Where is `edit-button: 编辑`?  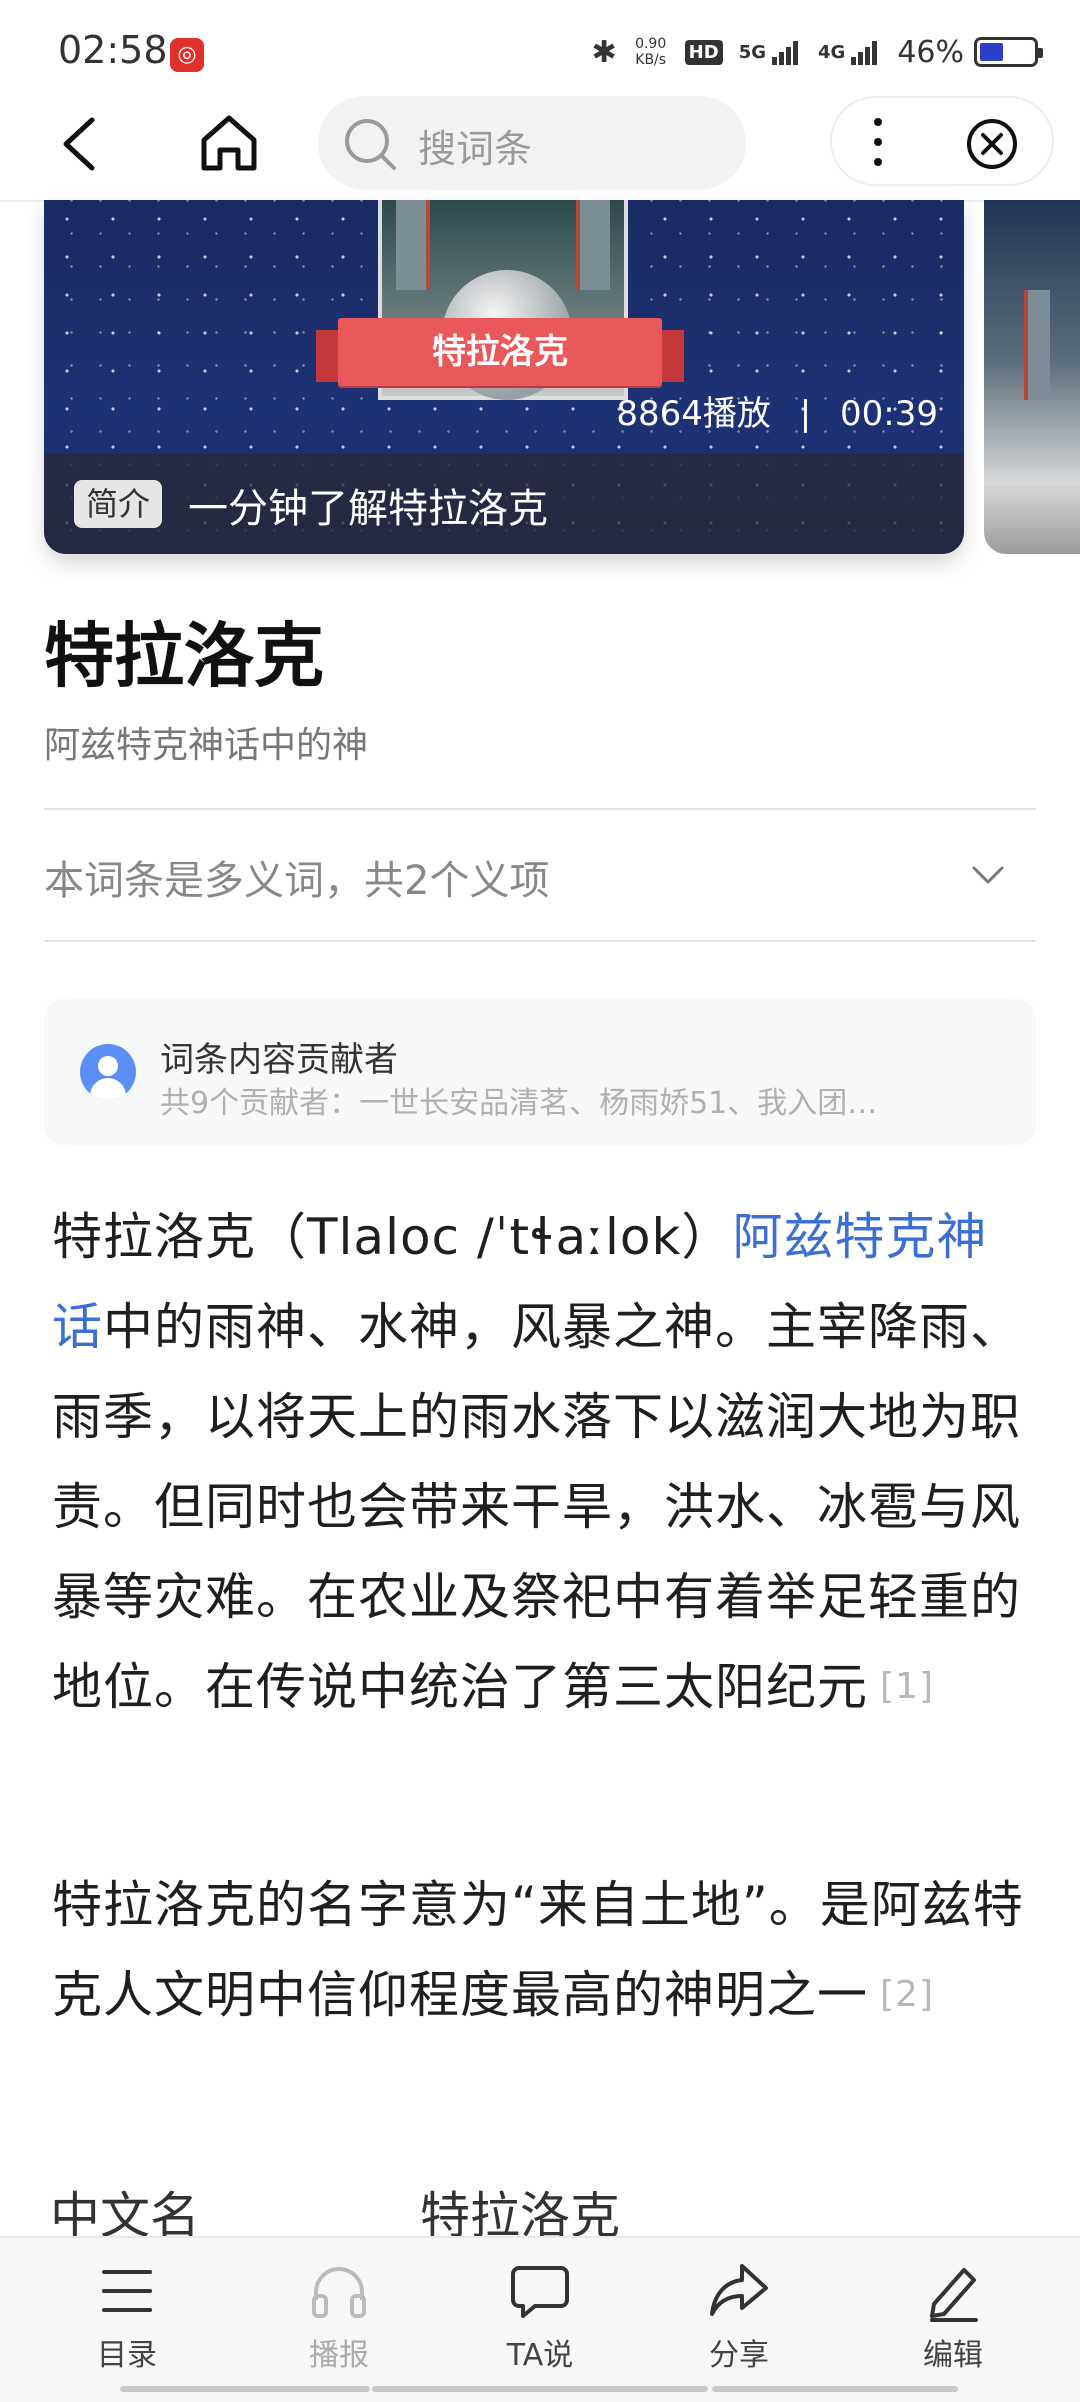
edit-button: 编辑 is located at coordinates (953, 2318).